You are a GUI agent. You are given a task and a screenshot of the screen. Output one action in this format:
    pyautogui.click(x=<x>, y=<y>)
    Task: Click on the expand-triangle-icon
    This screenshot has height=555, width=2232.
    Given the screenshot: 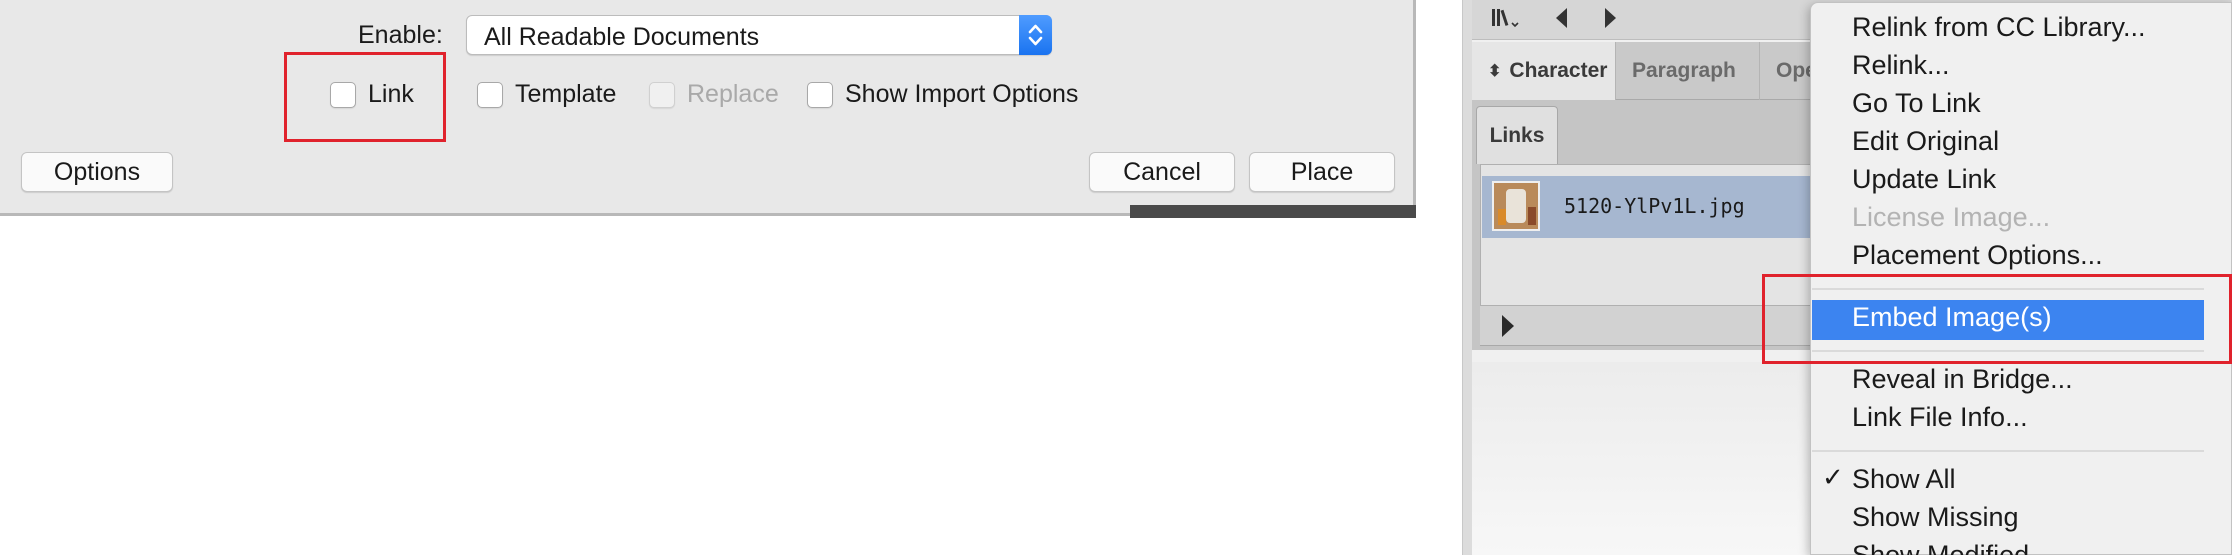 What is the action you would take?
    pyautogui.click(x=1508, y=326)
    